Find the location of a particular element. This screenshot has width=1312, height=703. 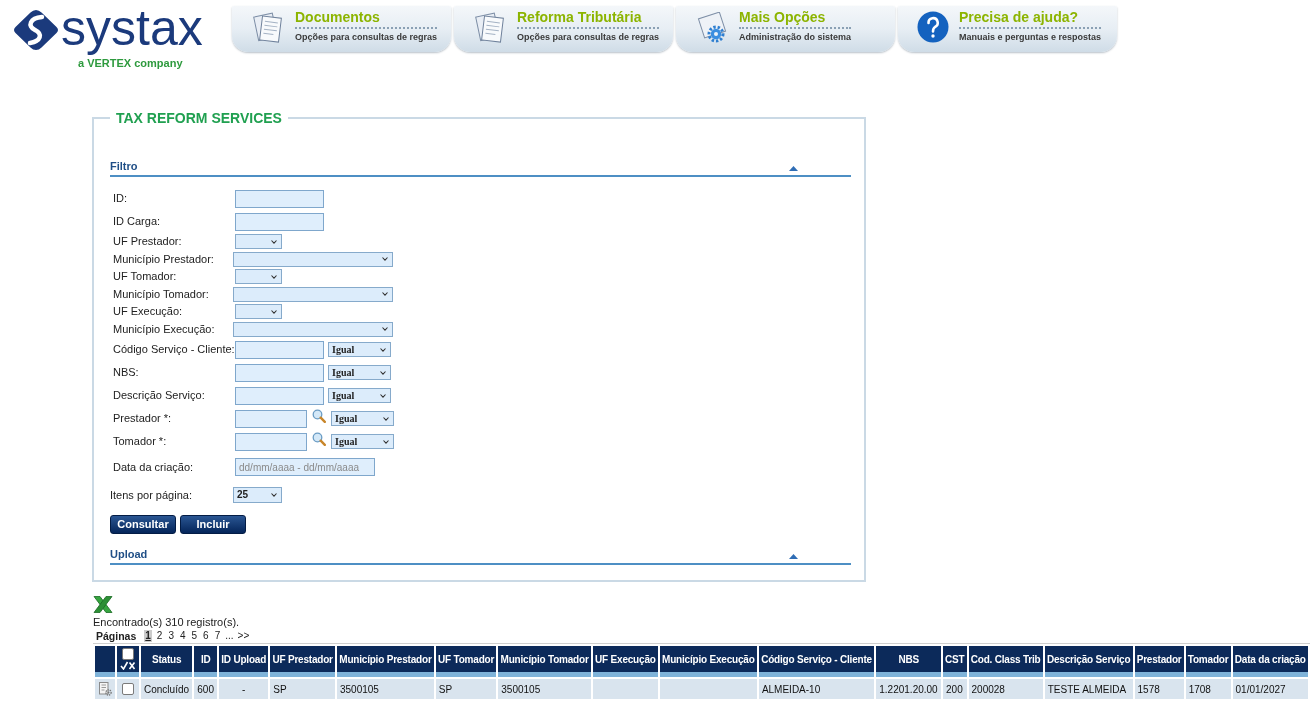

column-header: Data da criação is located at coordinates (1270, 661).